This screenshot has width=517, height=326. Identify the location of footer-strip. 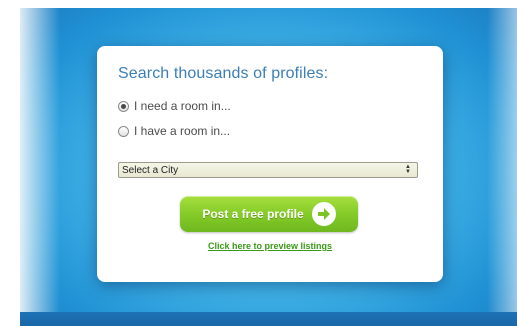
(268, 319).